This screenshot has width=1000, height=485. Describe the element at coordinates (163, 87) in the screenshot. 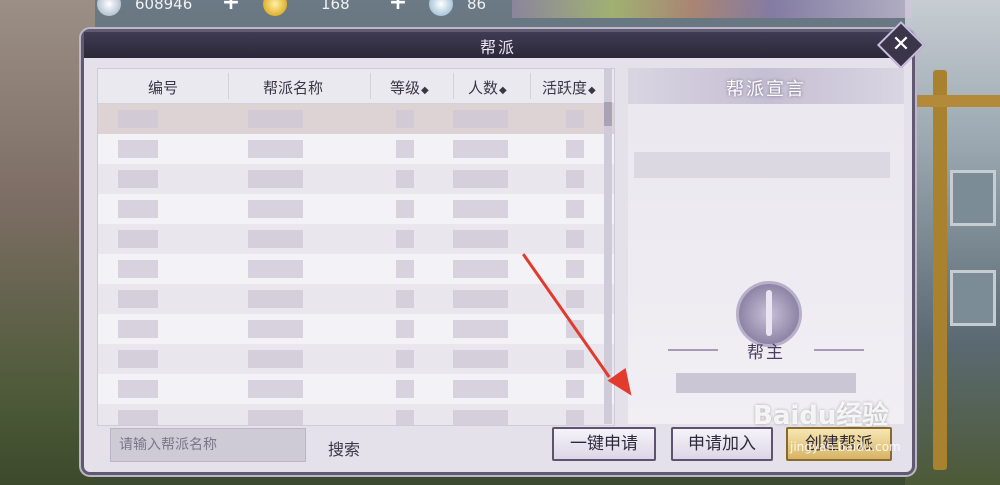

I see `col-header-id: 编号` at that location.